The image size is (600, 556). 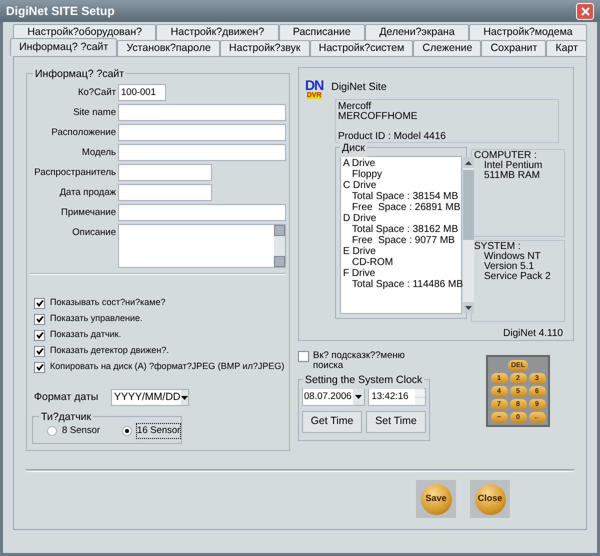 I want to click on tab: Установк?пароле, so click(x=168, y=48).